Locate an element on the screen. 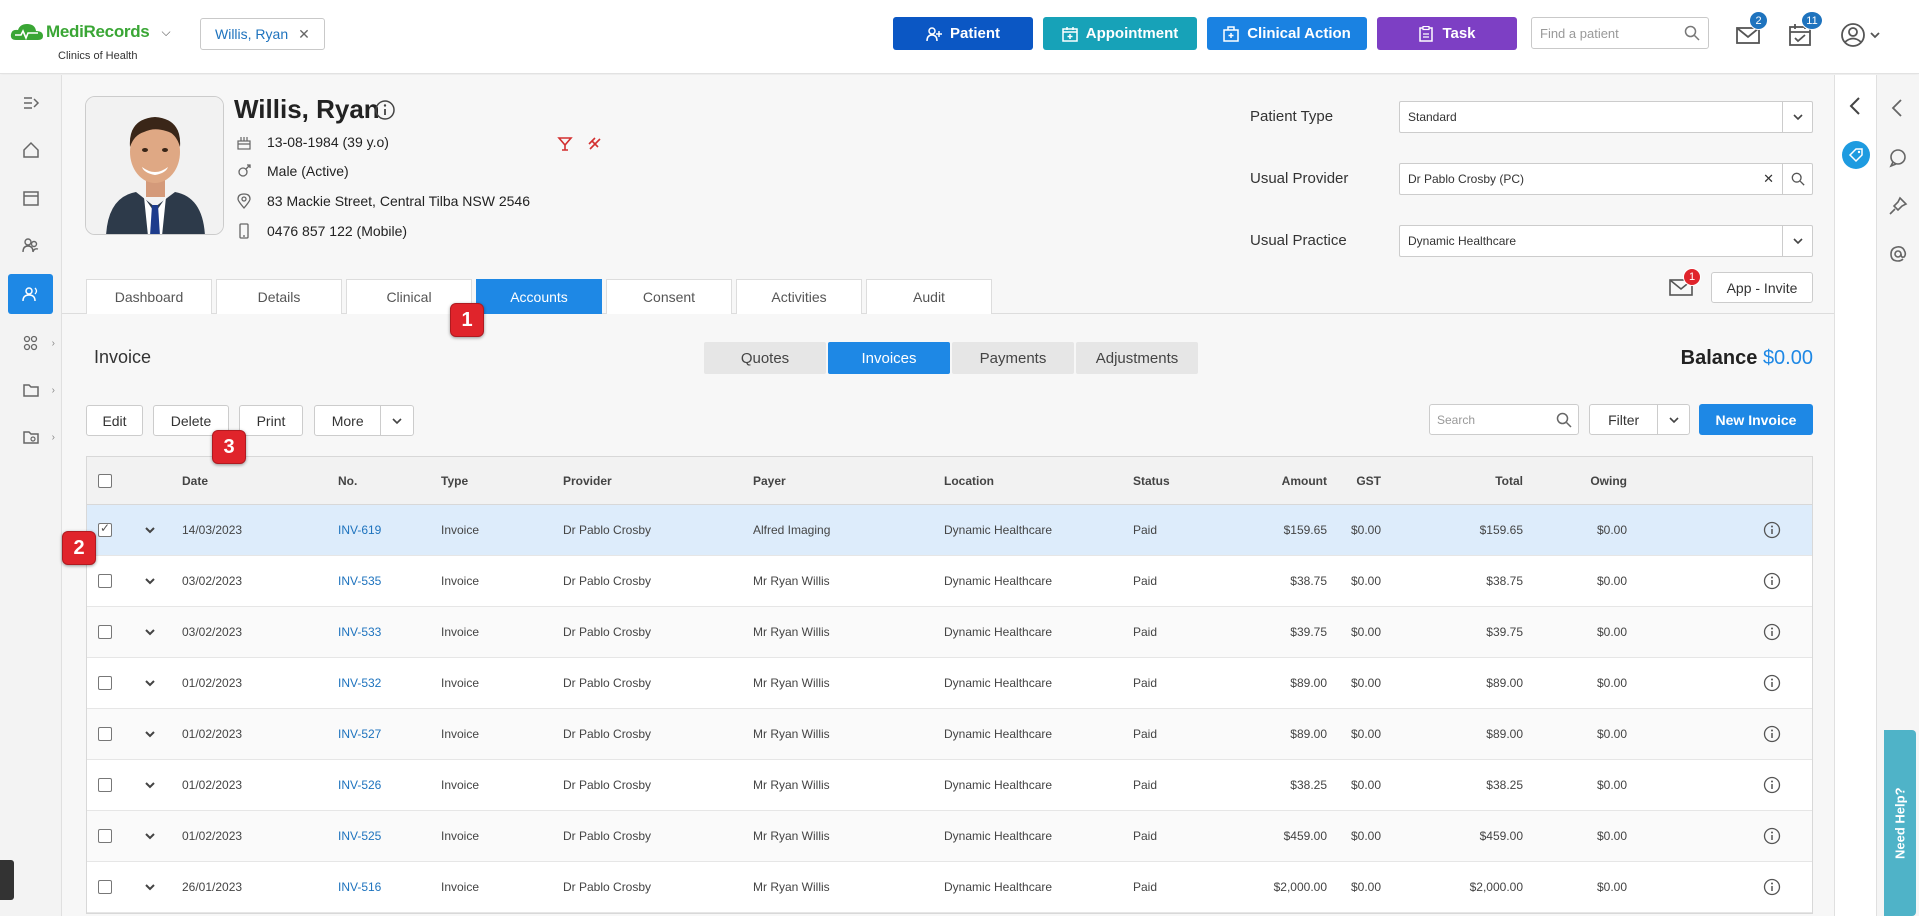  subtab-invoices: Invoices is located at coordinates (889, 358).